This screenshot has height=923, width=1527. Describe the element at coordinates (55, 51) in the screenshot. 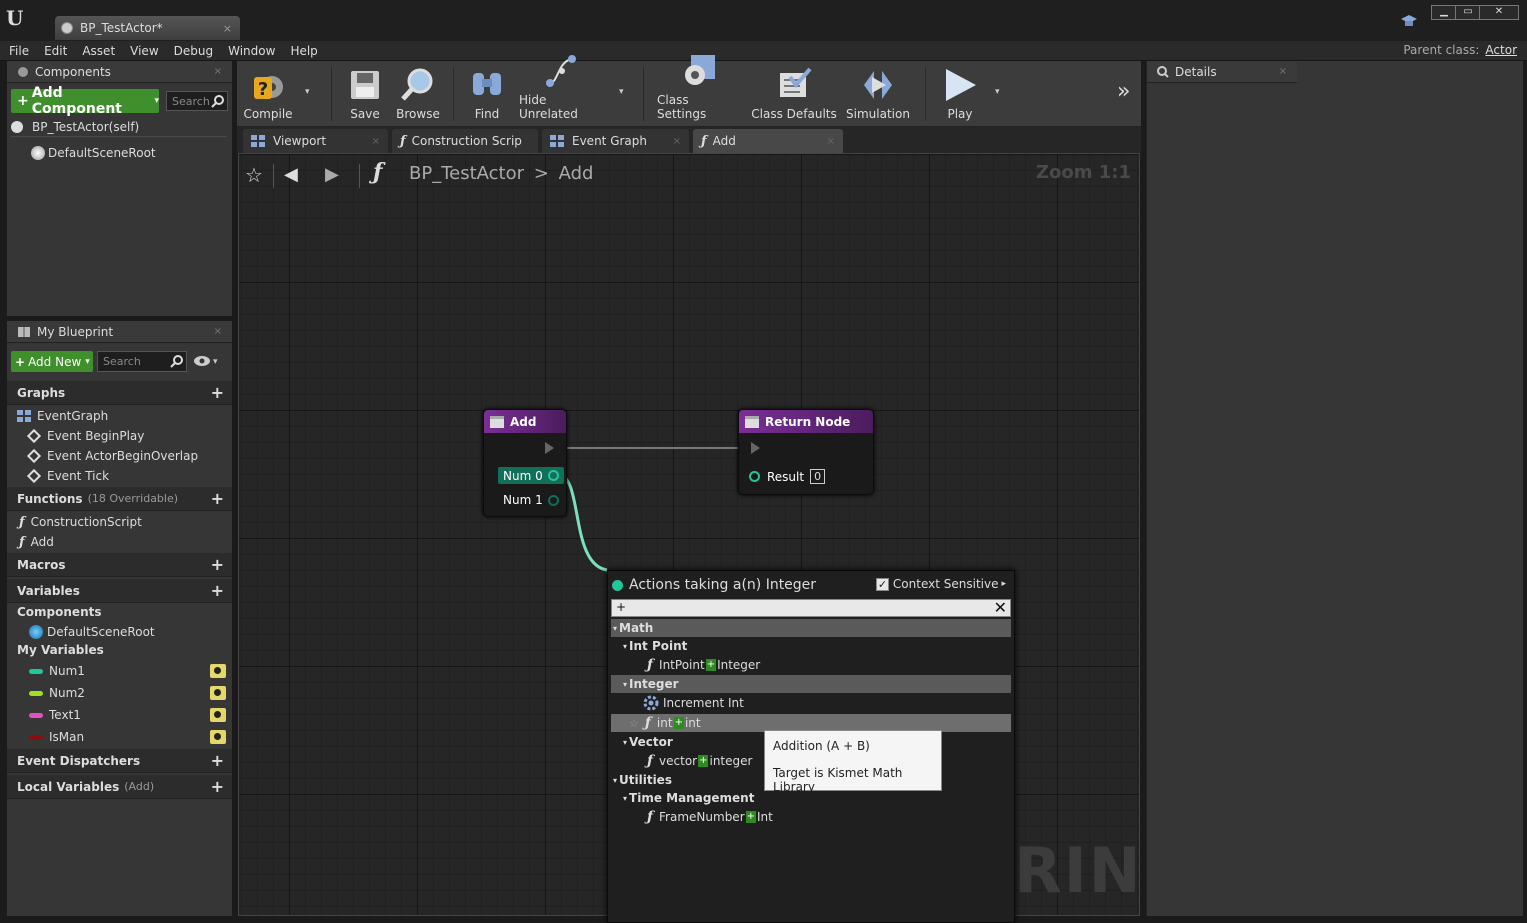

I see `menu-edit: Edit` at that location.